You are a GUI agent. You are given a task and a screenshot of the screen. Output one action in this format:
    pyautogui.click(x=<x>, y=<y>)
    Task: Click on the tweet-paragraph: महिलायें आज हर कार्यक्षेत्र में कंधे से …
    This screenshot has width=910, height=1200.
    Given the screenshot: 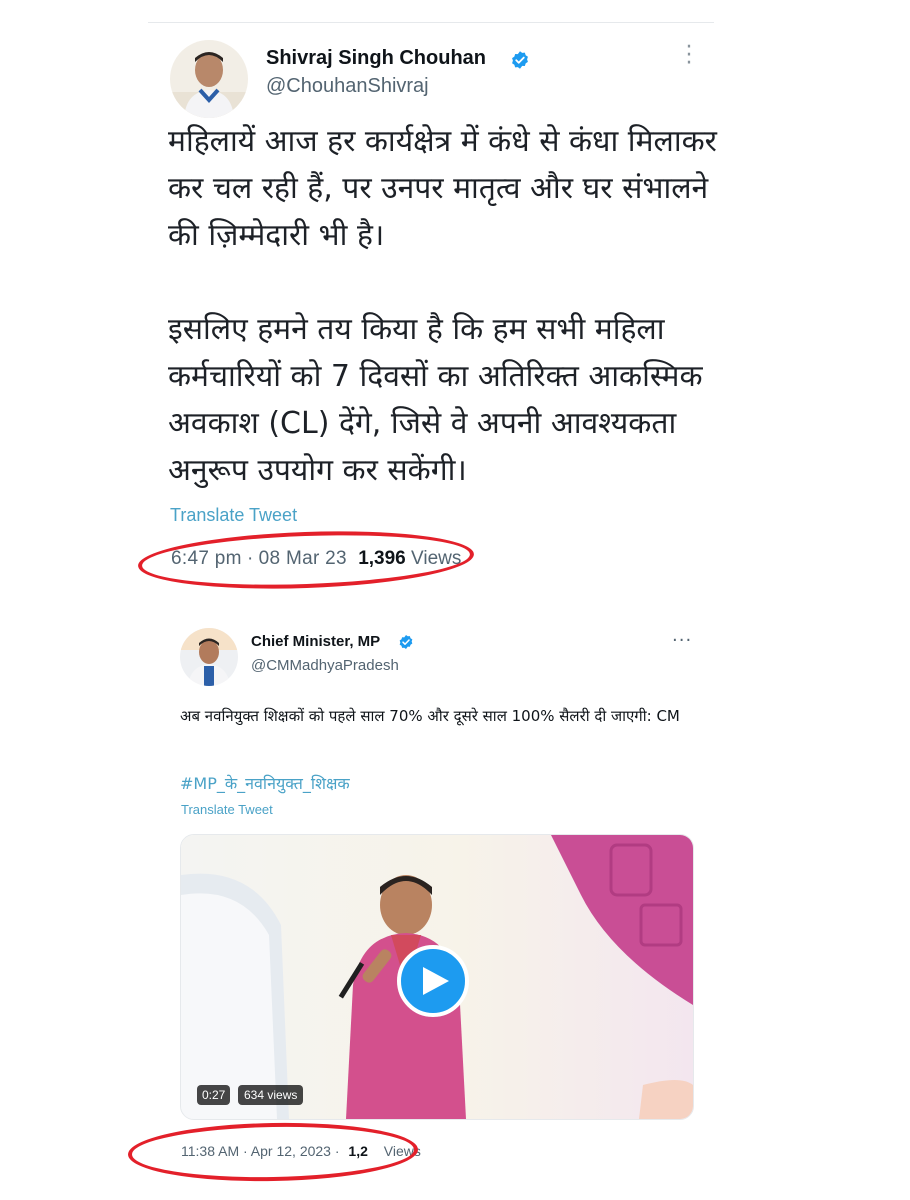 What is the action you would take?
    pyautogui.click(x=442, y=188)
    